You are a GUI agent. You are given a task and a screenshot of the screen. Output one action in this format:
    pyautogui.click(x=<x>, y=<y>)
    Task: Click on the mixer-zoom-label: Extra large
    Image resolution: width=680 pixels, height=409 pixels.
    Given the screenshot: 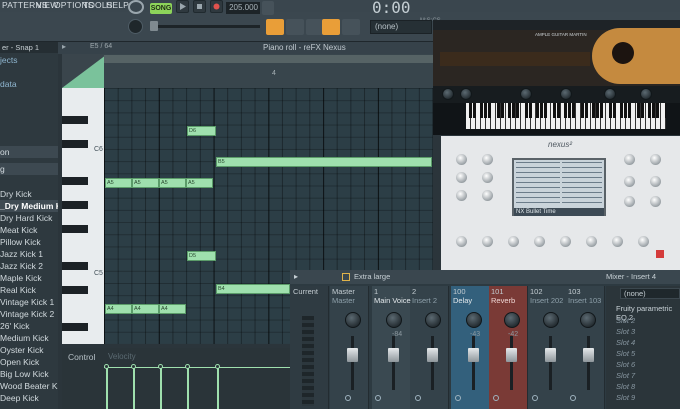 What is the action you would take?
    pyautogui.click(x=372, y=277)
    